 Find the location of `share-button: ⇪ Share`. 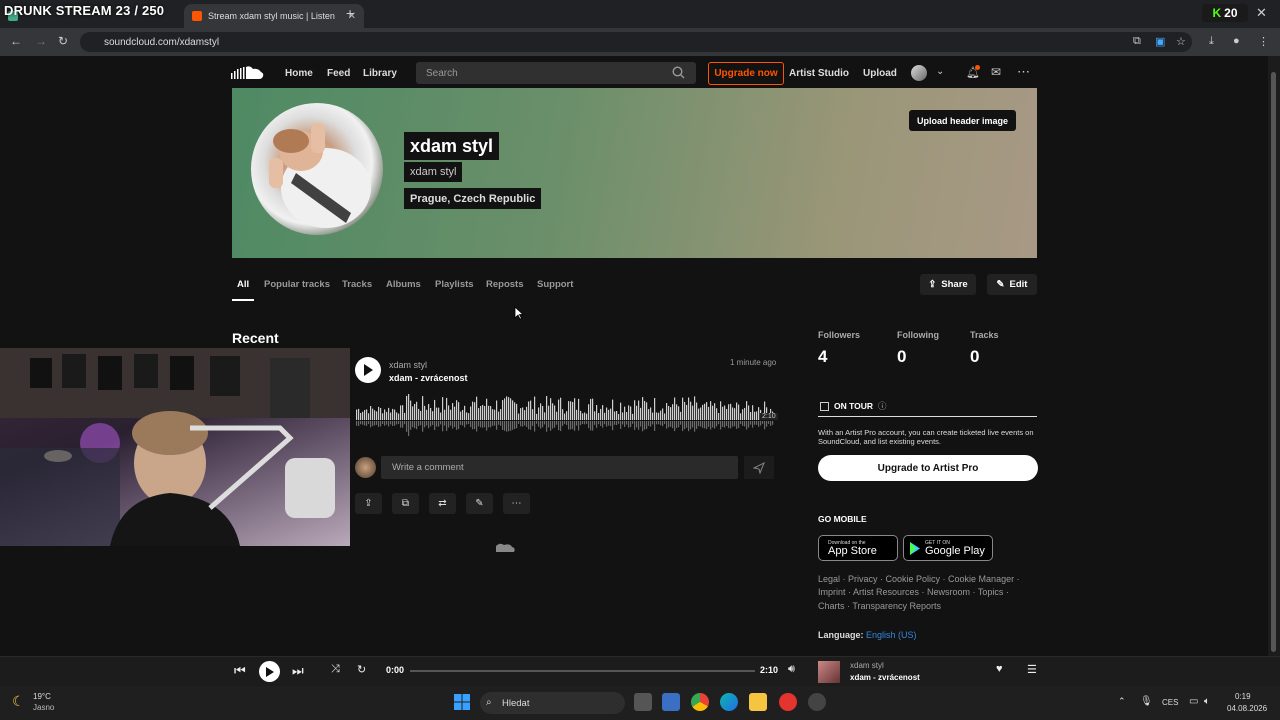

share-button: ⇪ Share is located at coordinates (948, 284).